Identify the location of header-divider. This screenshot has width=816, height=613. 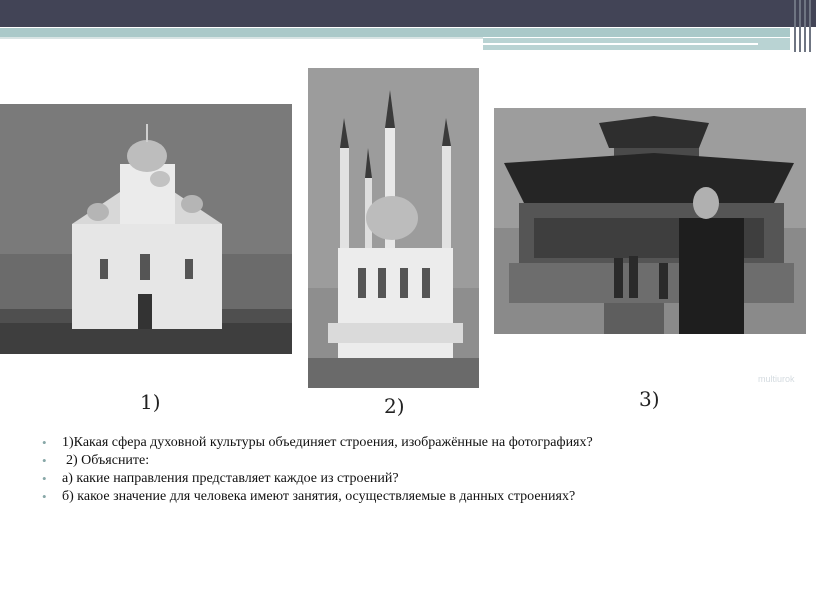
(241, 38).